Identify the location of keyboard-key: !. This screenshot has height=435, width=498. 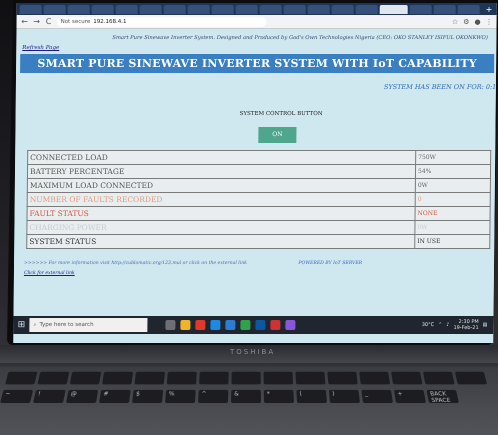
(49, 396).